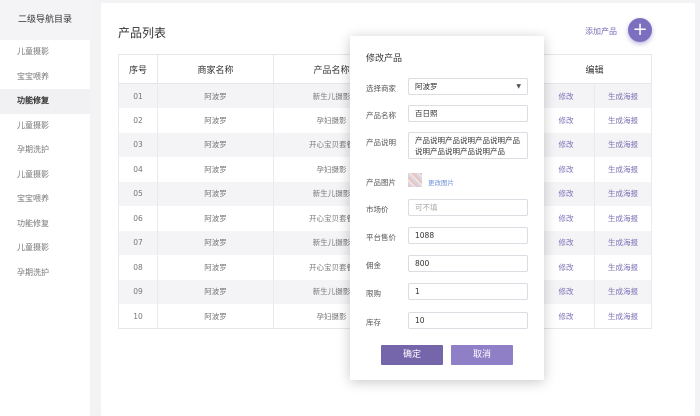  I want to click on confirm-button: 确定, so click(412, 355).